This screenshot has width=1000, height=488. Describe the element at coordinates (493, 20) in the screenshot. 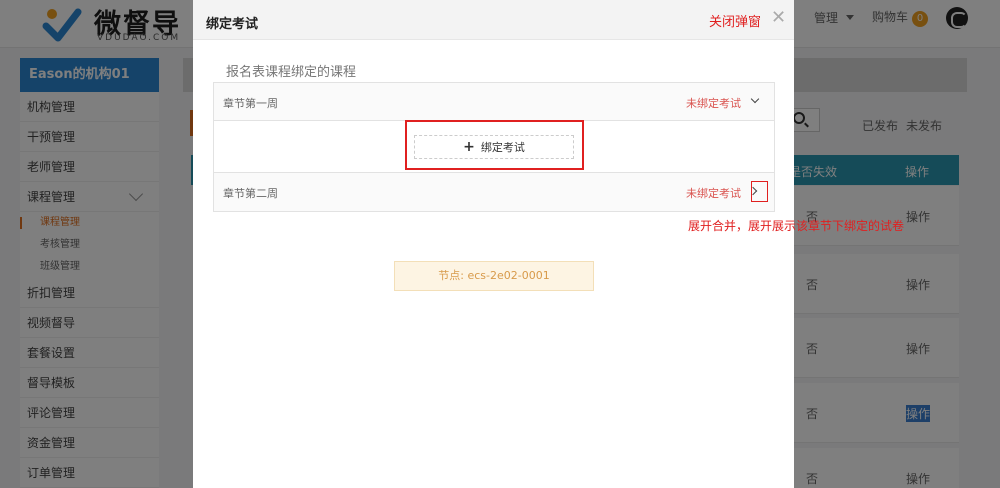

I see `dialog-header: 绑定考试 关闭弹窗 ✕` at that location.